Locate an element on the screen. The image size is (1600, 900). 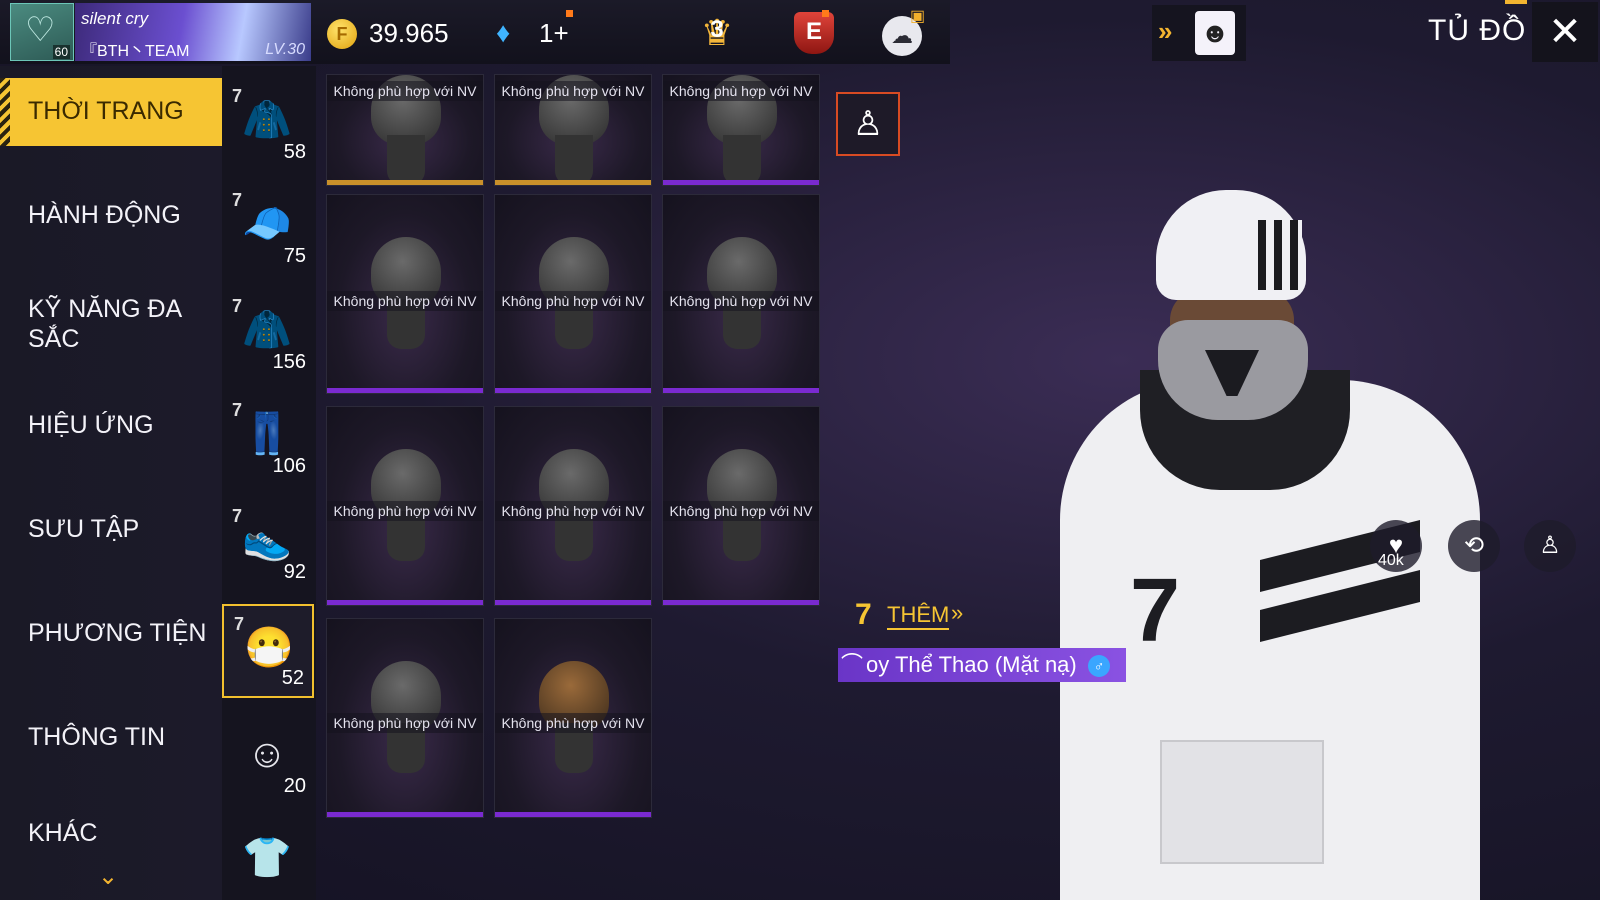
category-fashion: THỜI TRANG is located at coordinates (111, 112).